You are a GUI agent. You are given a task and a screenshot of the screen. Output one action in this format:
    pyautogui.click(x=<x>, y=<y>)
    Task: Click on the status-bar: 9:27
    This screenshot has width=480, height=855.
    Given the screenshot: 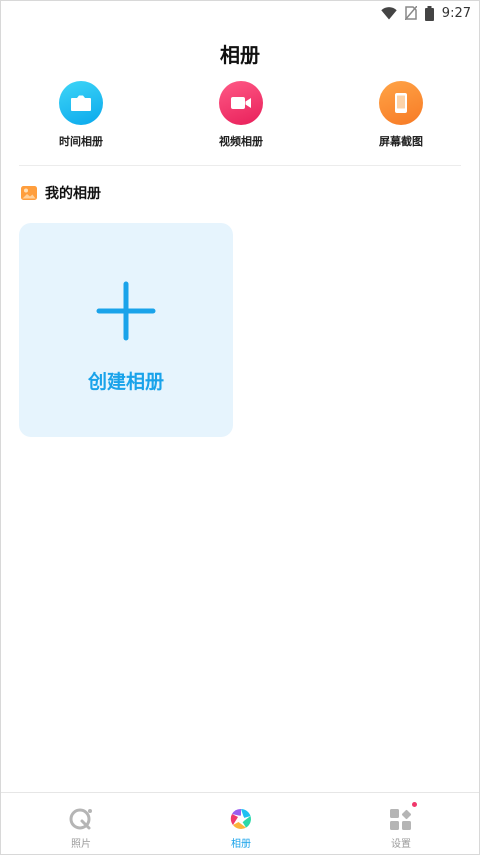 What is the action you would take?
    pyautogui.click(x=240, y=13)
    